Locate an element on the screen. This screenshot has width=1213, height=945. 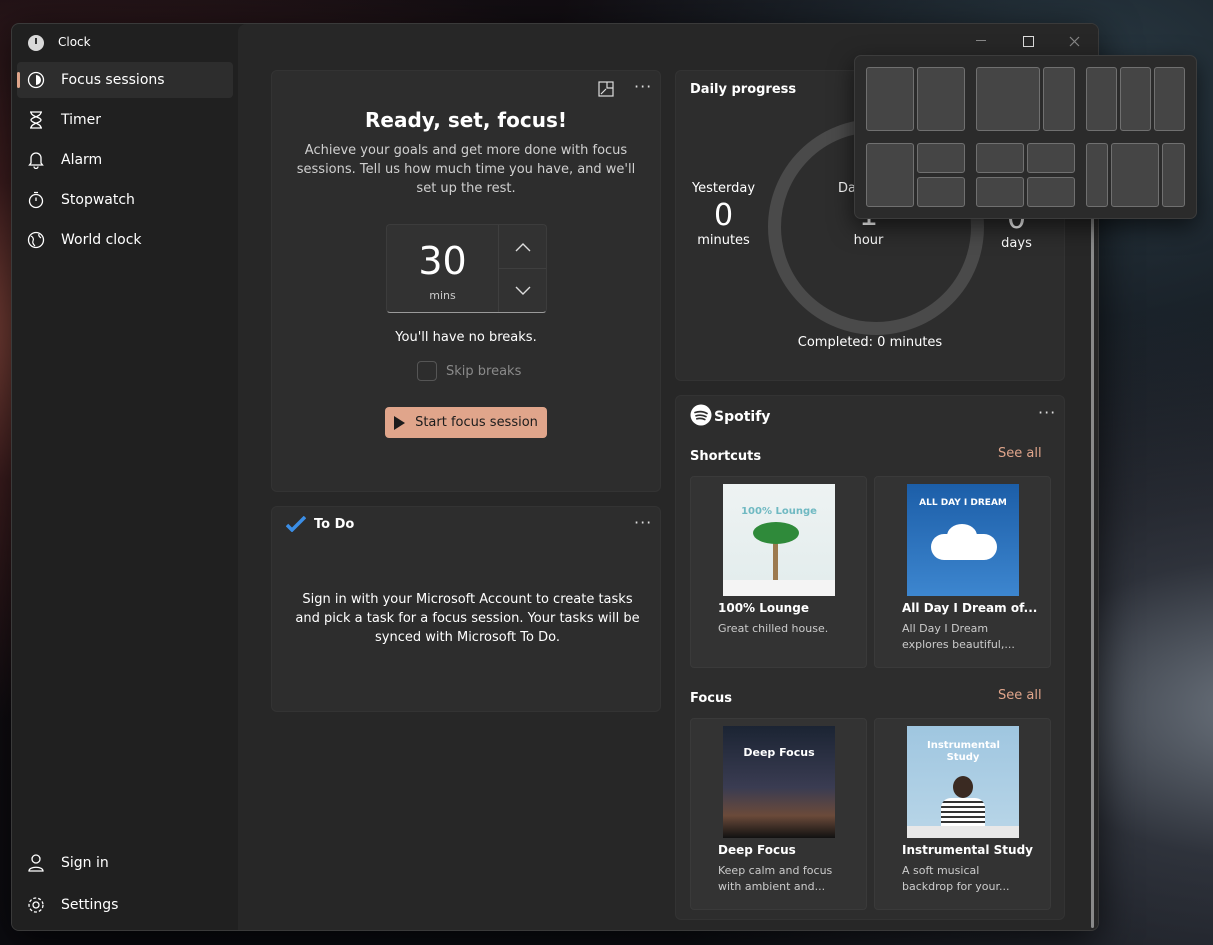
playlist-name: 100% Lounge is located at coordinates (763, 608).